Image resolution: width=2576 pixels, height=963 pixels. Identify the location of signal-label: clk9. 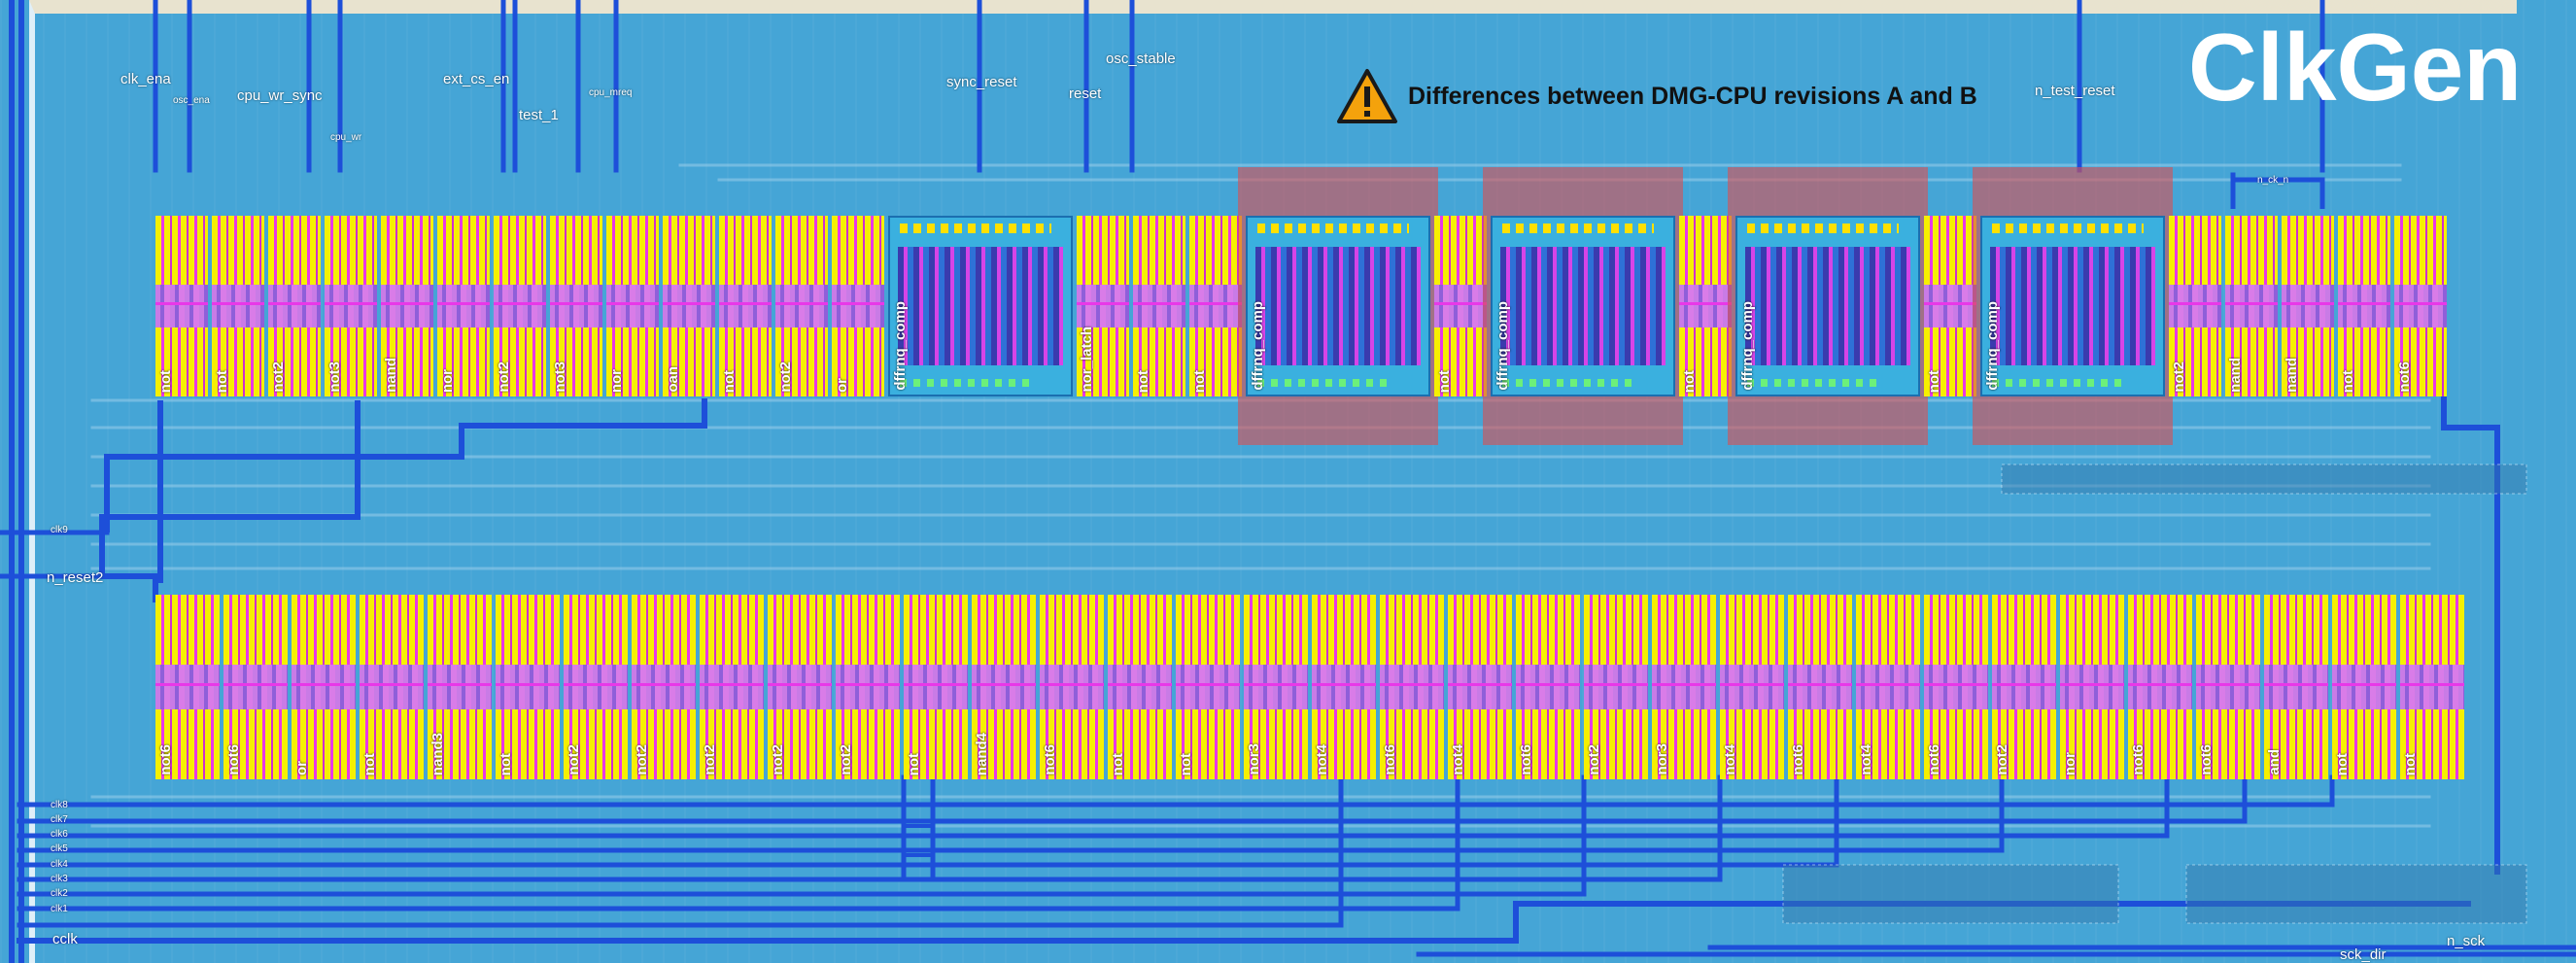
(59, 530).